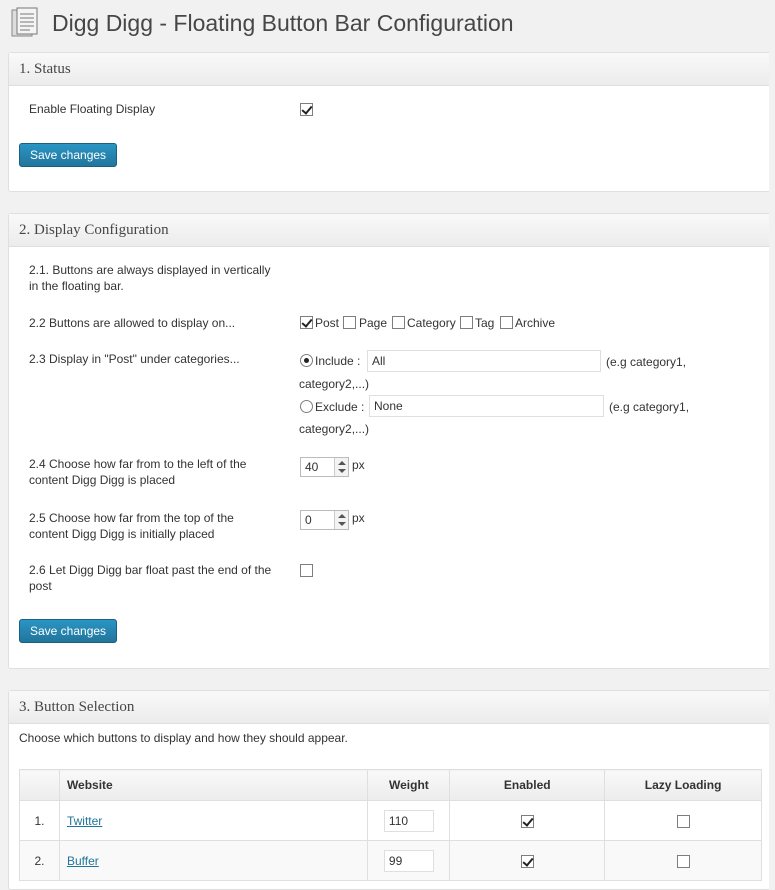  I want to click on display-on-category-label: Category, so click(431, 323).